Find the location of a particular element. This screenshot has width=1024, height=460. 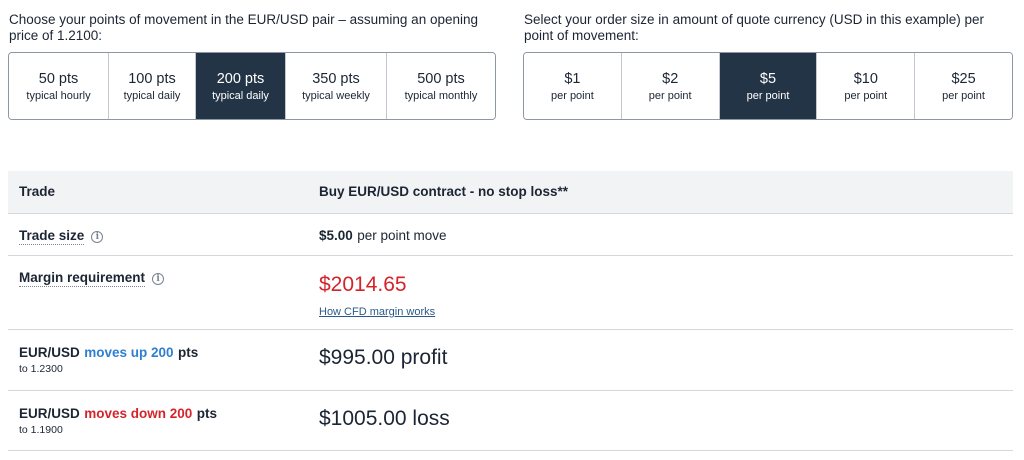

points-option-350: 350 pts typical weekly is located at coordinates (336, 86).